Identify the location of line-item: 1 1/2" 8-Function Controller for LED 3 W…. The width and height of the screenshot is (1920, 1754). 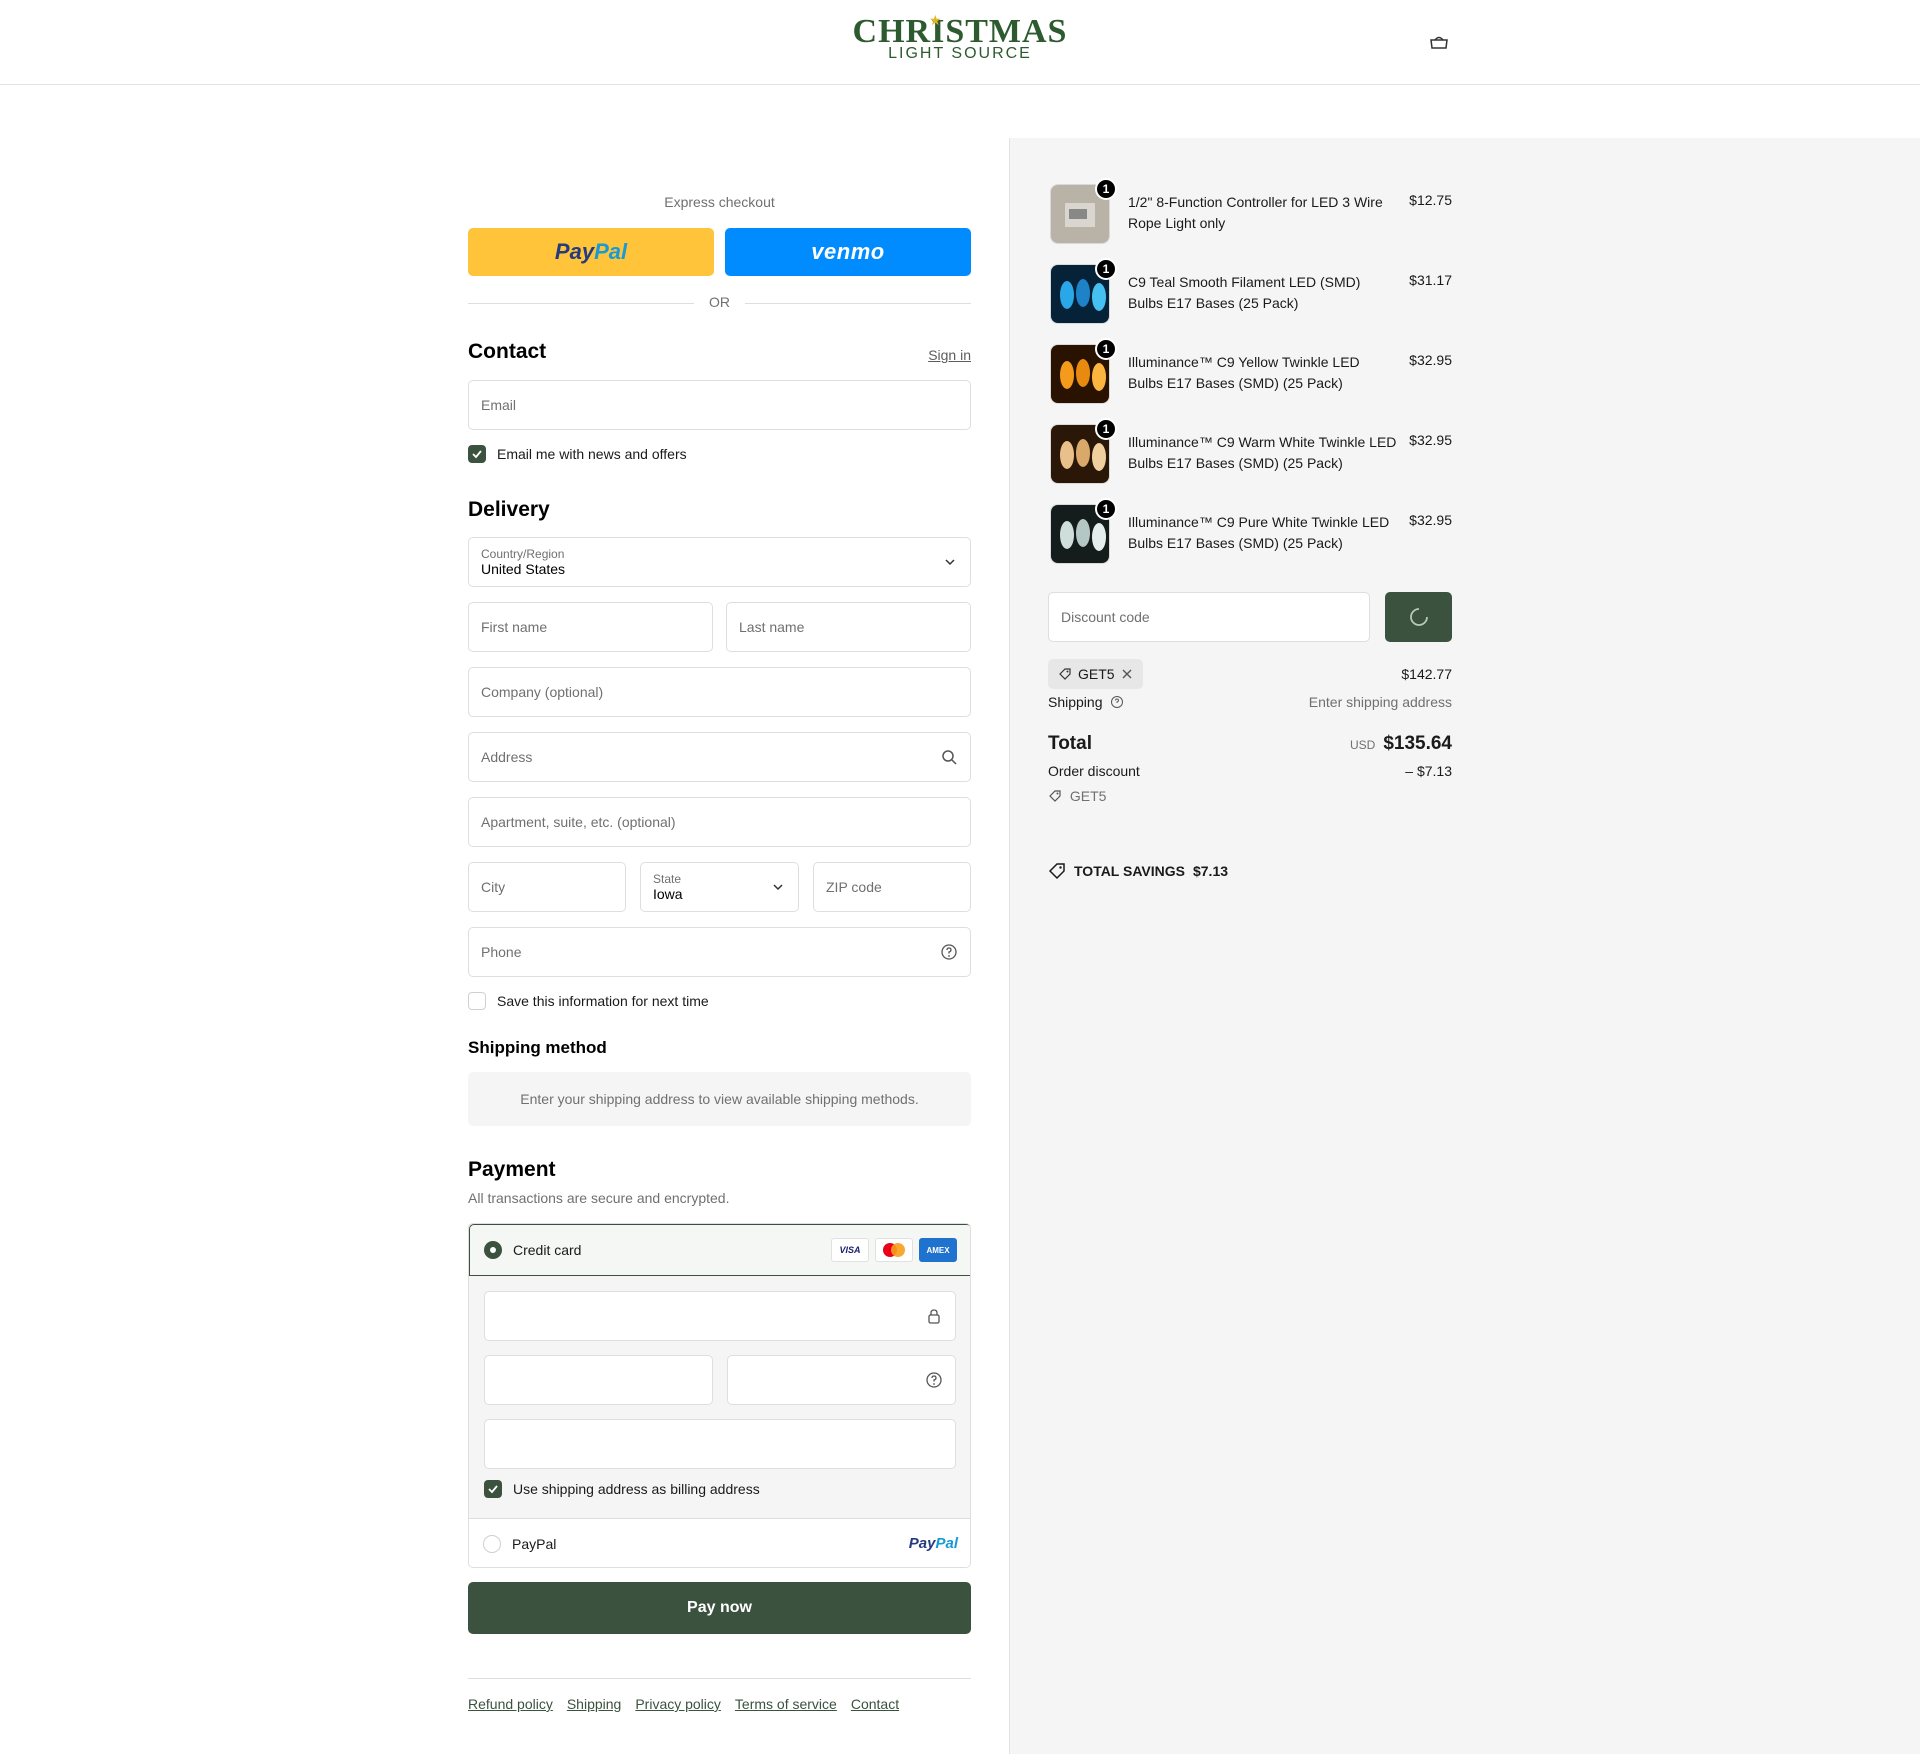
(1250, 191).